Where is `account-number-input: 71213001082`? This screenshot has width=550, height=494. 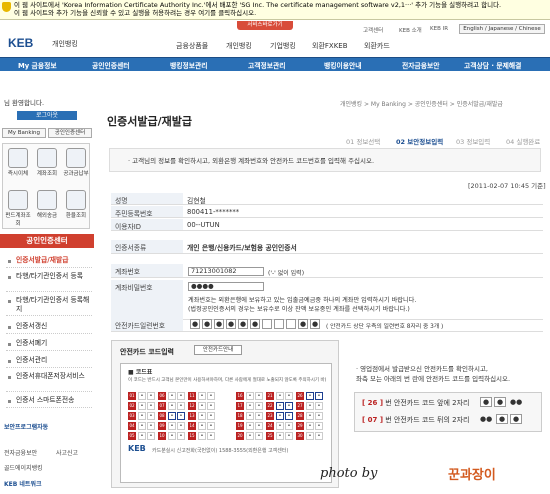 account-number-input: 71213001082 is located at coordinates (226, 271).